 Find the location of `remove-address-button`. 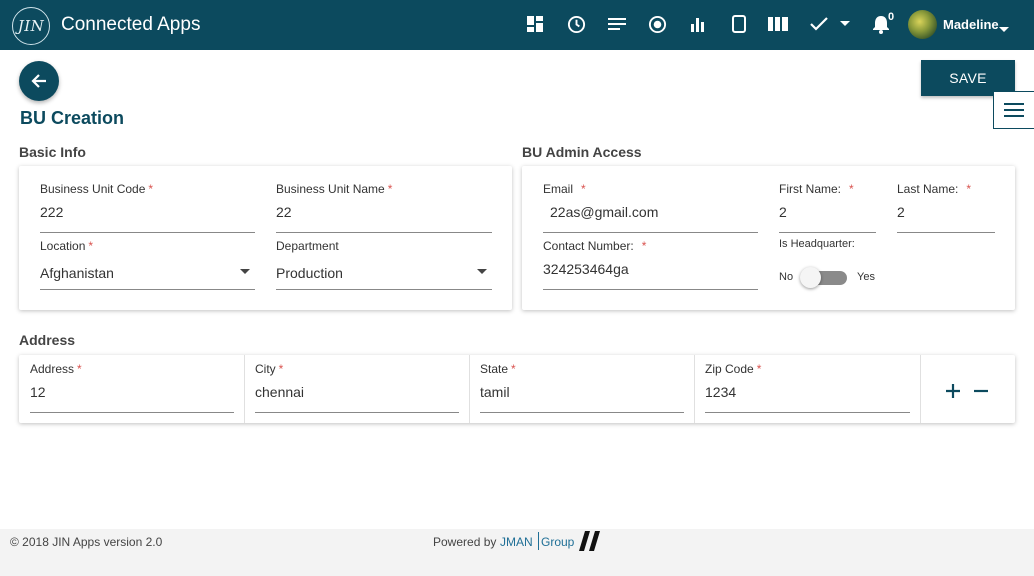

remove-address-button is located at coordinates (981, 391).